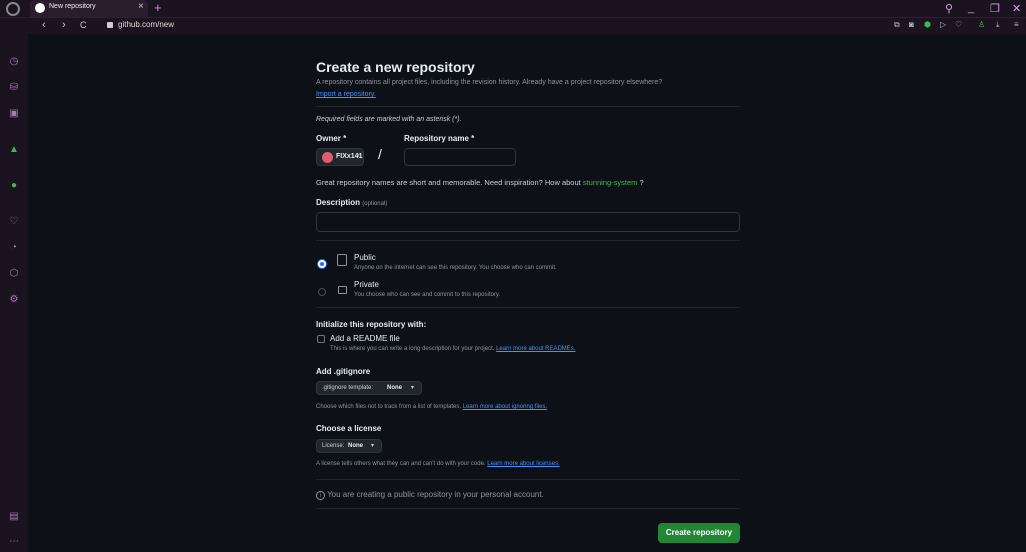 This screenshot has height=552, width=1026. Describe the element at coordinates (343, 371) in the screenshot. I see `gitignore-heading: Add .gitignore` at that location.